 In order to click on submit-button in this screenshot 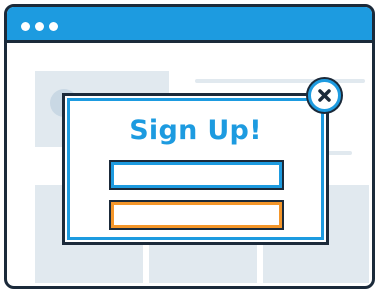, I will do `click(196, 215)`.